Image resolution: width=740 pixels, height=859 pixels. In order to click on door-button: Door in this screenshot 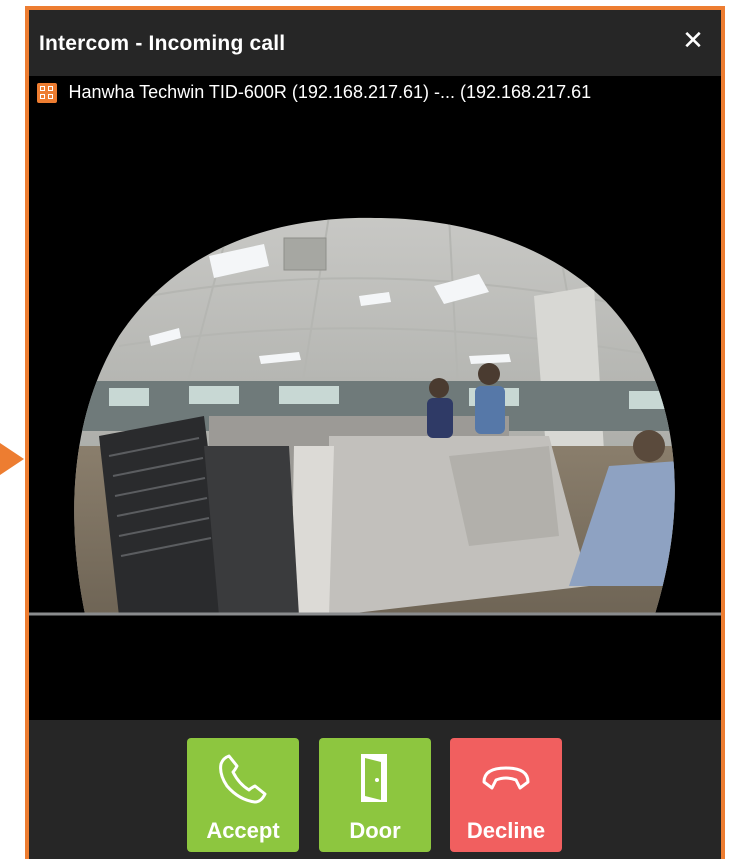, I will do `click(375, 795)`.